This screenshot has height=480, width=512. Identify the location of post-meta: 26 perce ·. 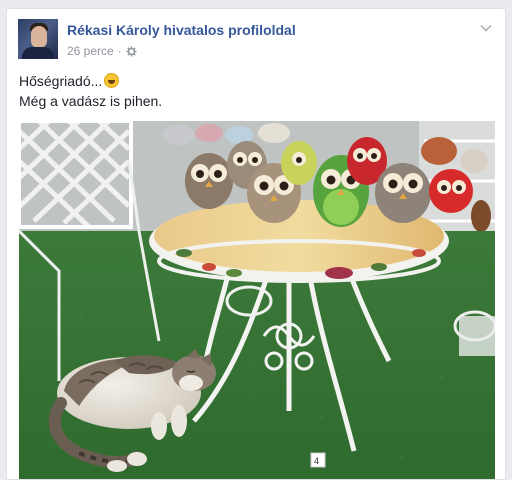
(102, 51).